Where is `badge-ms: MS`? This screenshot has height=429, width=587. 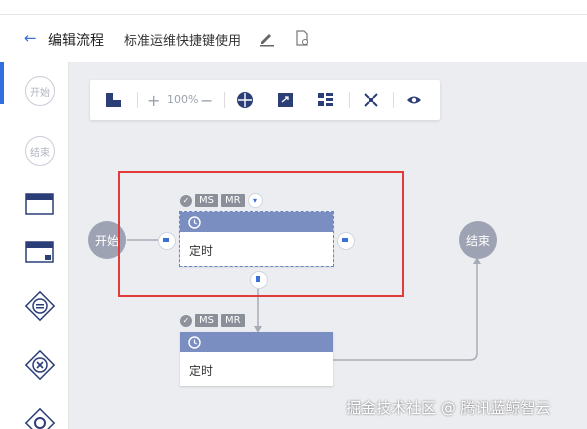
badge-ms: MS is located at coordinates (206, 320).